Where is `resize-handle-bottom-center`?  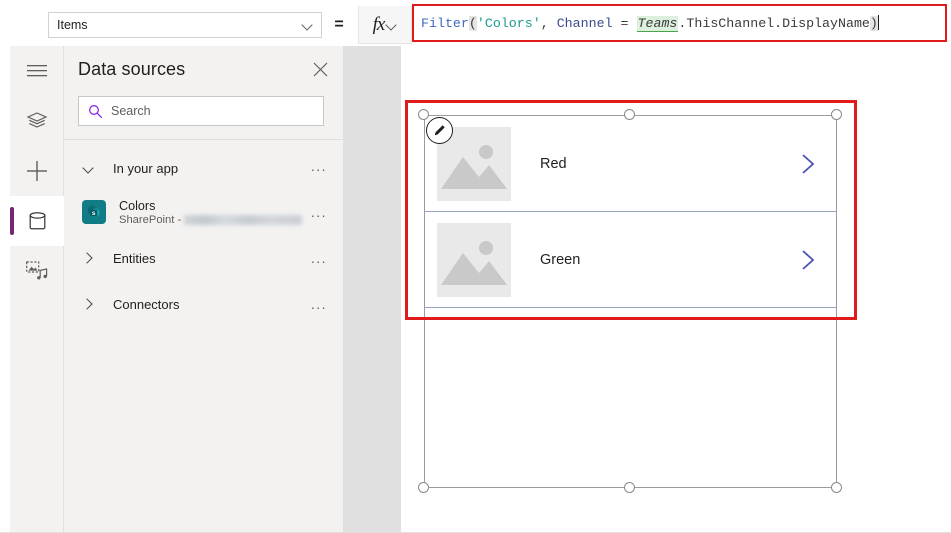
resize-handle-bottom-center is located at coordinates (629, 487).